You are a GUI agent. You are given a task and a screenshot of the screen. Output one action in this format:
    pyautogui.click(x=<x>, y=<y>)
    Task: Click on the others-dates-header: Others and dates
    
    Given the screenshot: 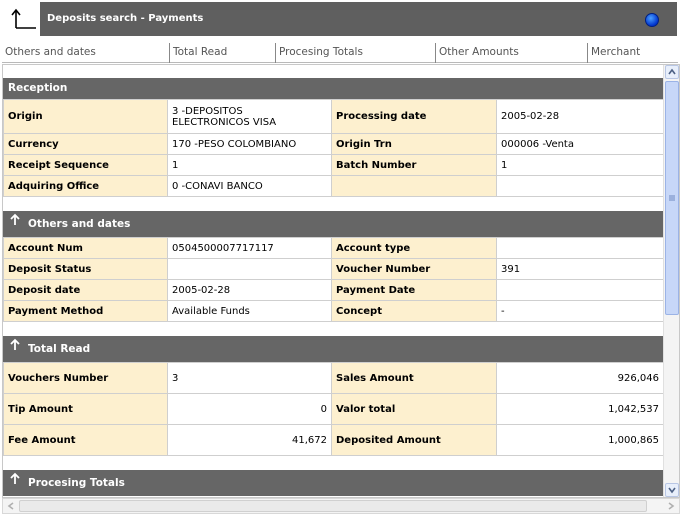 What is the action you would take?
    pyautogui.click(x=333, y=224)
    